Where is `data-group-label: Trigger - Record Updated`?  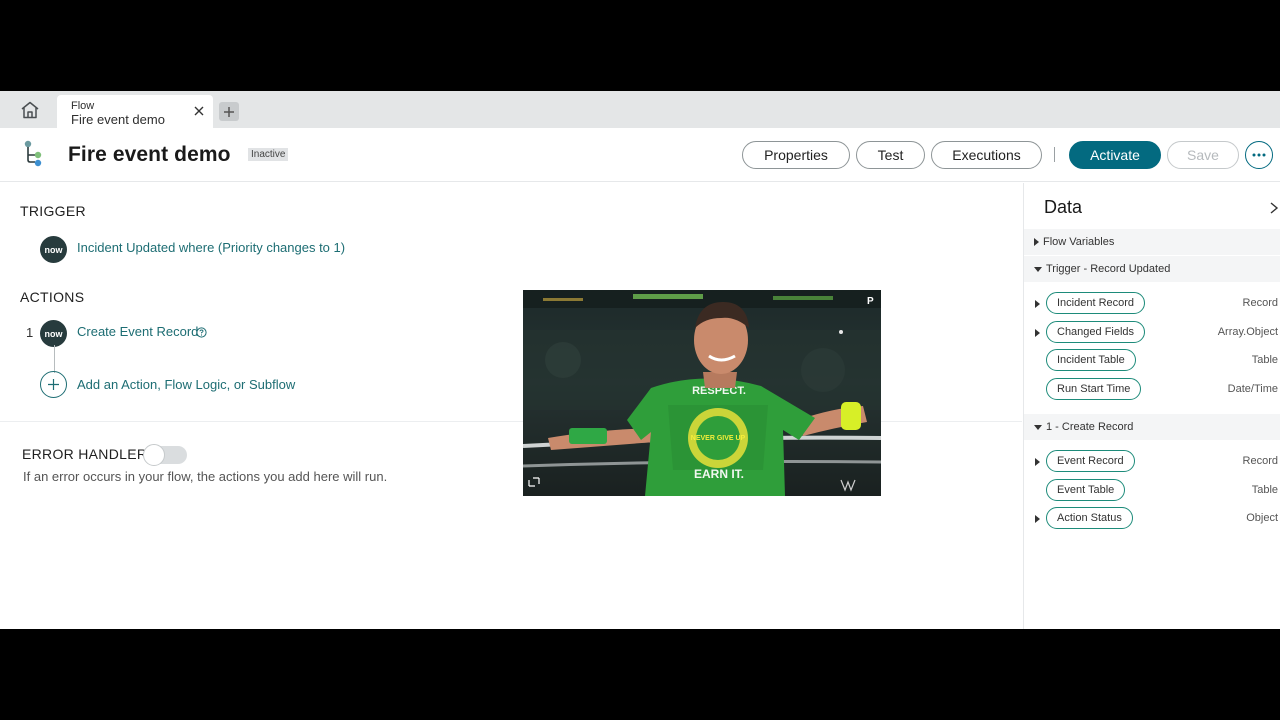
data-group-label: Trigger - Record Updated is located at coordinates (1108, 269).